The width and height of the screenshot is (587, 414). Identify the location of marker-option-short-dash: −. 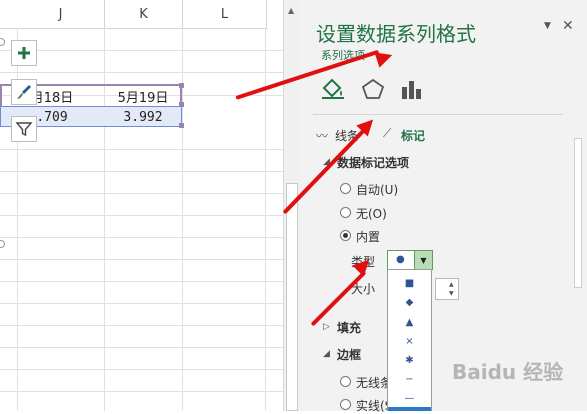
(409, 379).